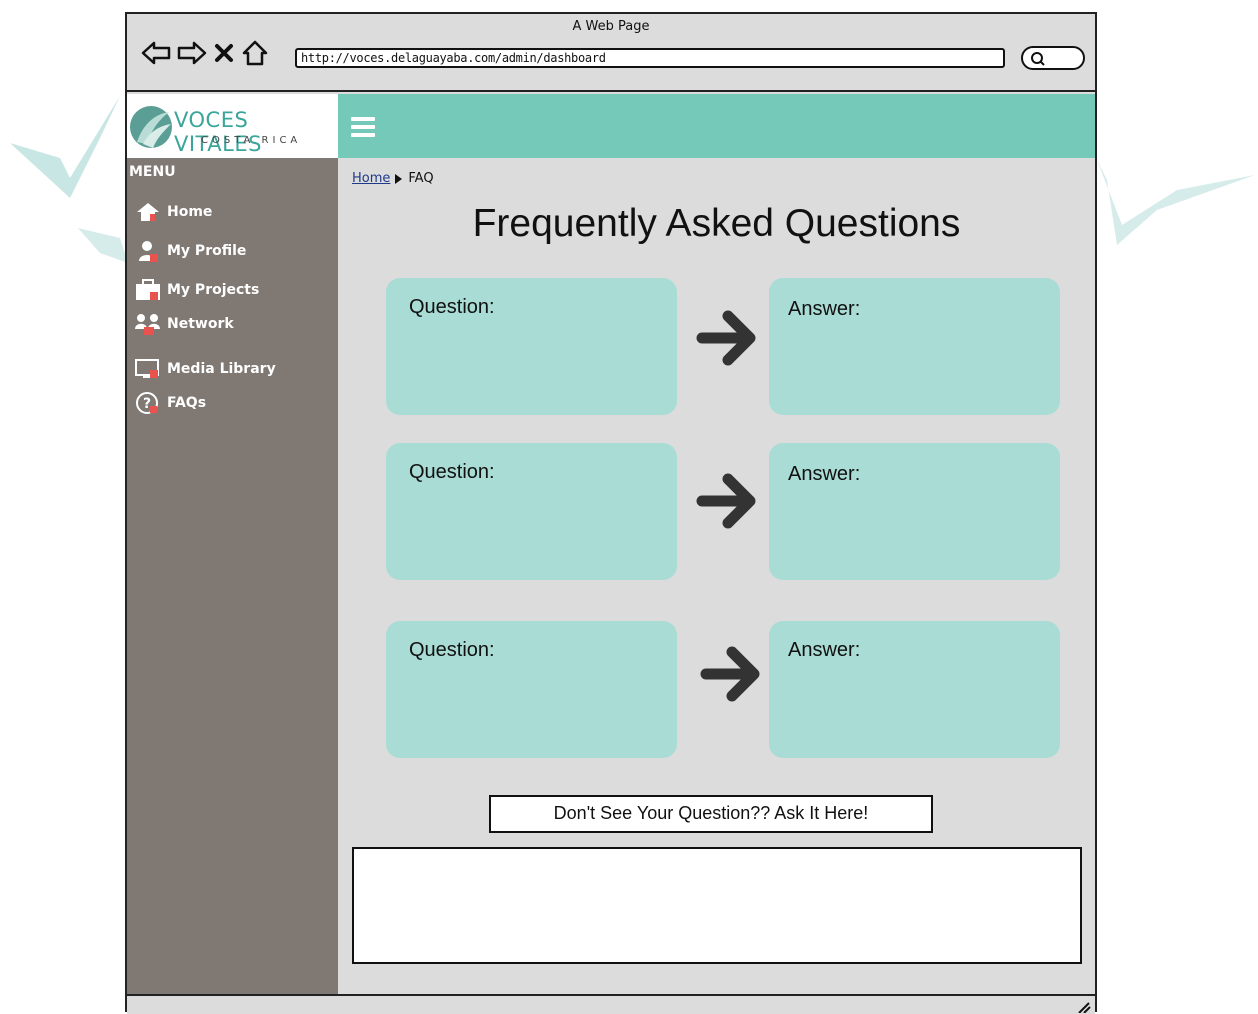  I want to click on sidebar-item-my-projects: My Projects, so click(197, 290).